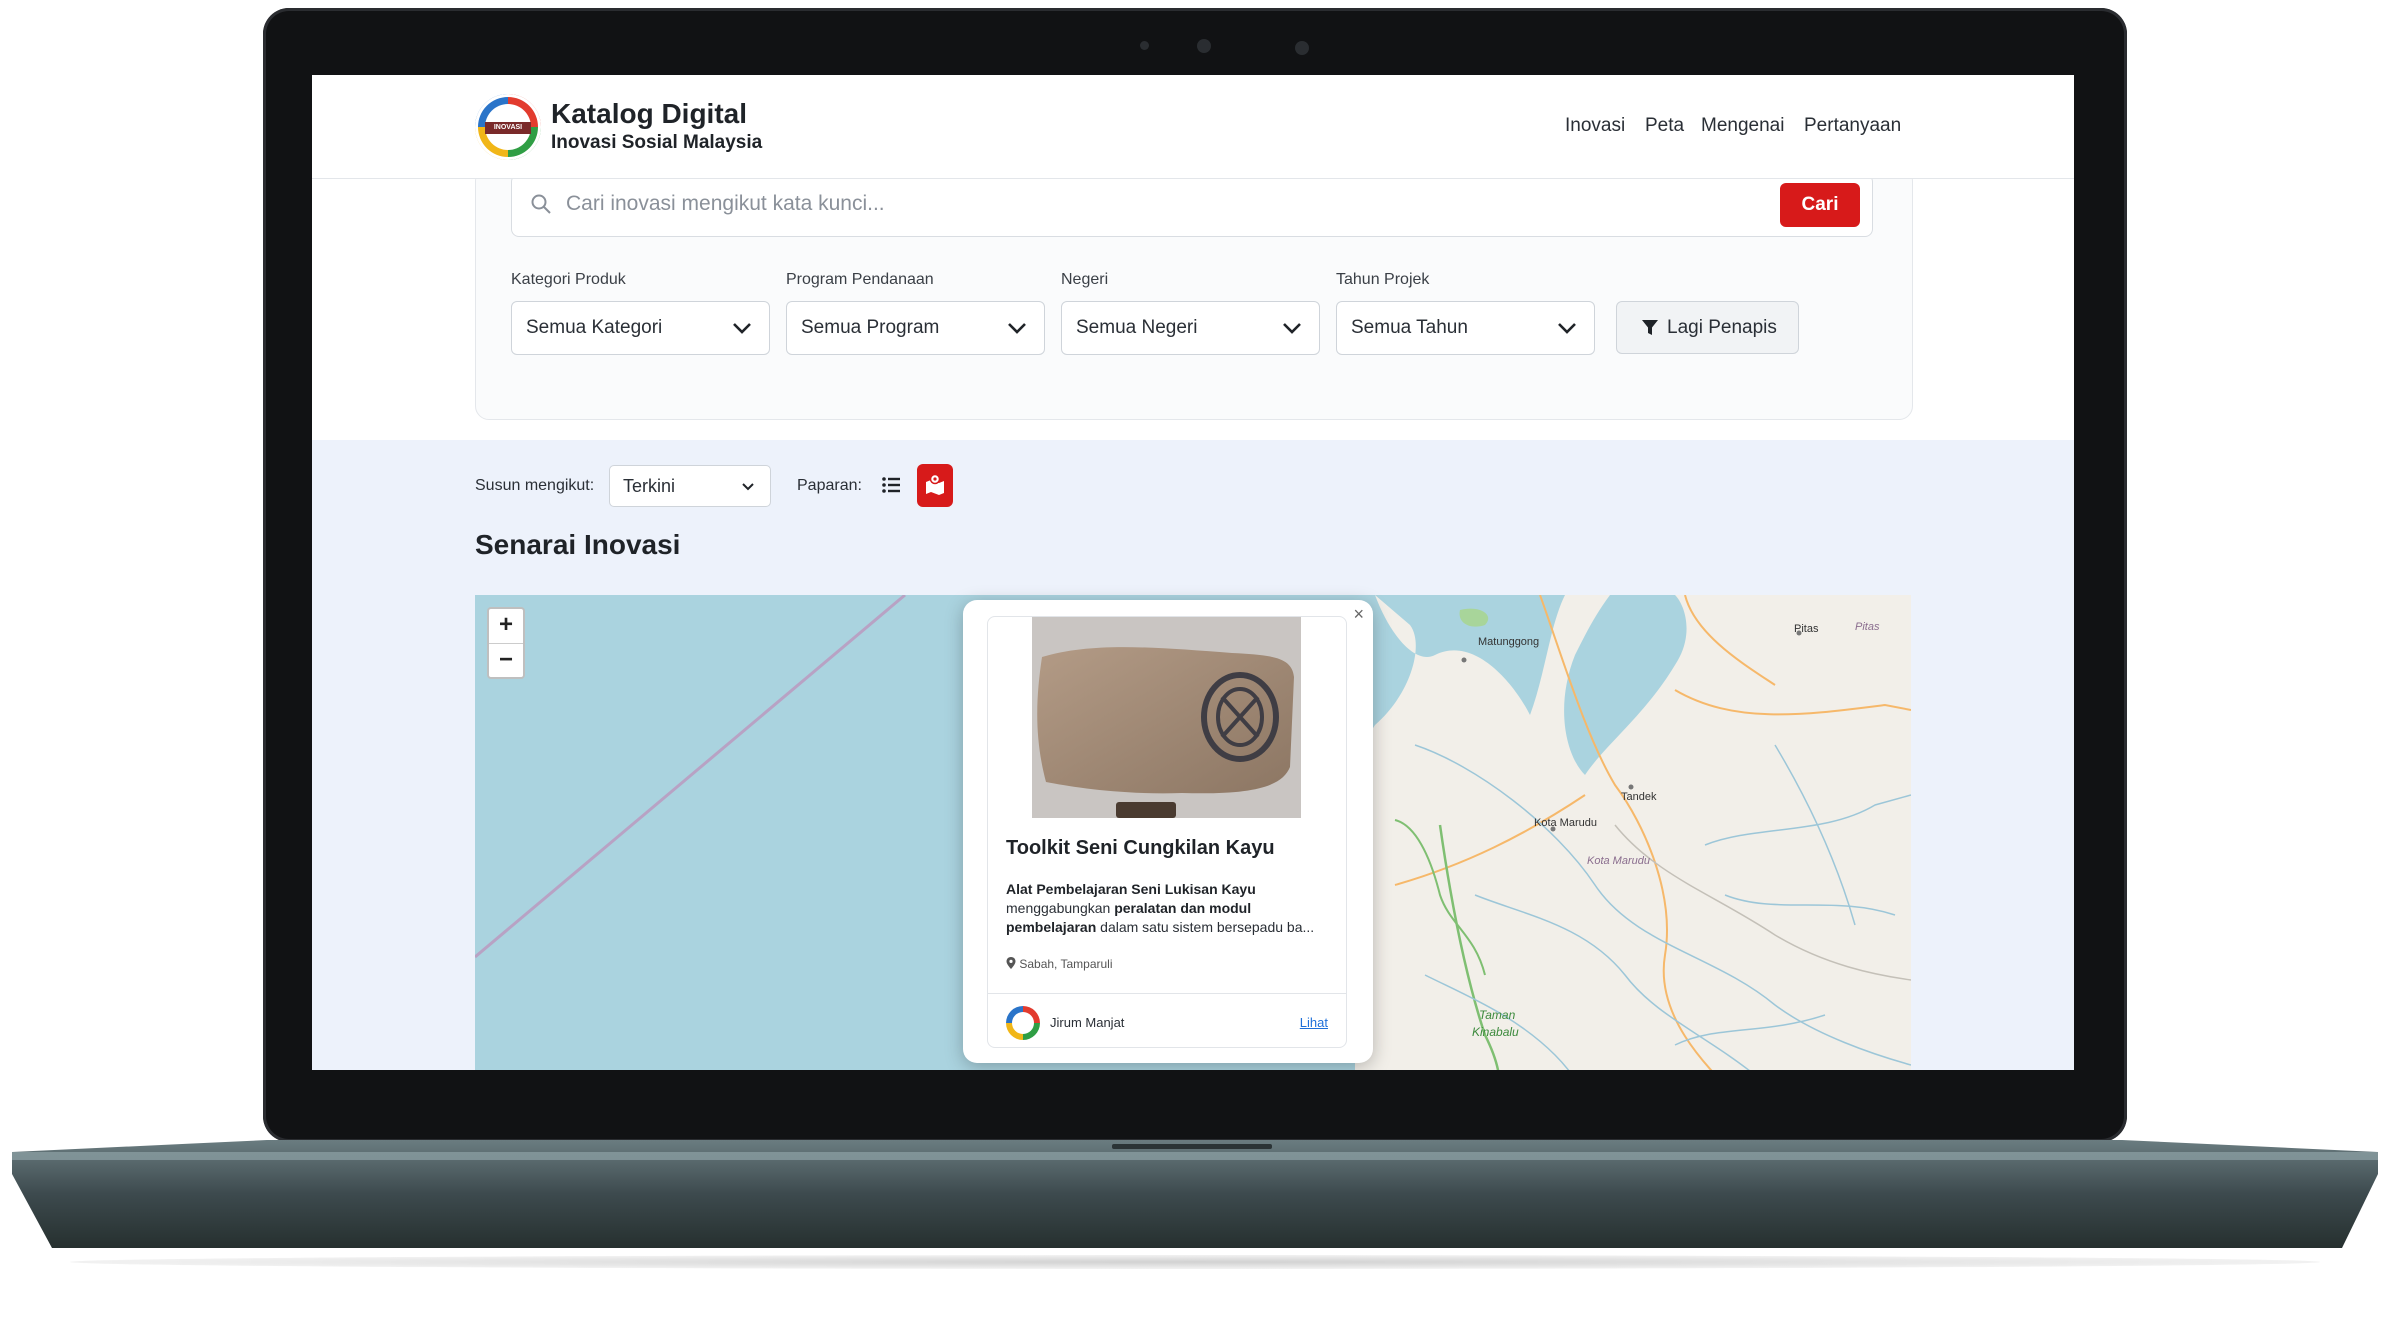 The width and height of the screenshot is (2387, 1317). Describe the element at coordinates (657, 142) in the screenshot. I see `brand-subtitle: Inovasi Sosial Malaysia` at that location.